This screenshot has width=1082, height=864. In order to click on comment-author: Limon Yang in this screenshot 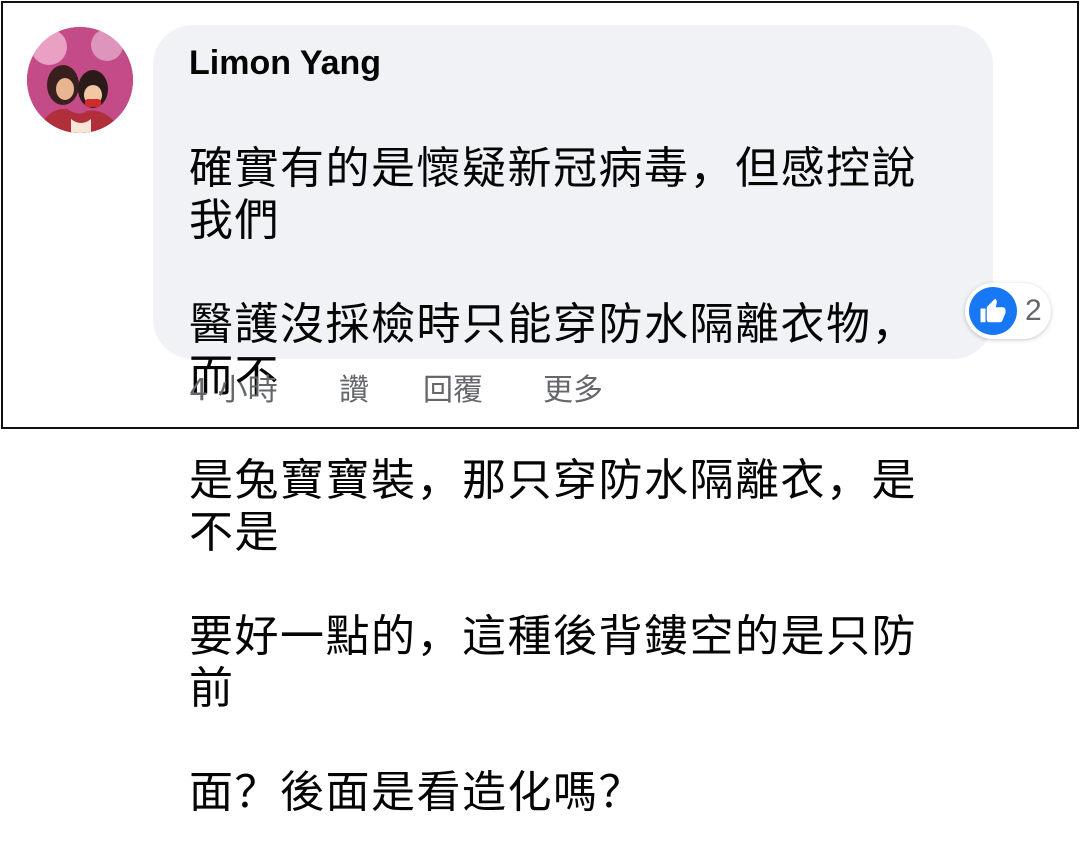, I will do `click(285, 63)`.